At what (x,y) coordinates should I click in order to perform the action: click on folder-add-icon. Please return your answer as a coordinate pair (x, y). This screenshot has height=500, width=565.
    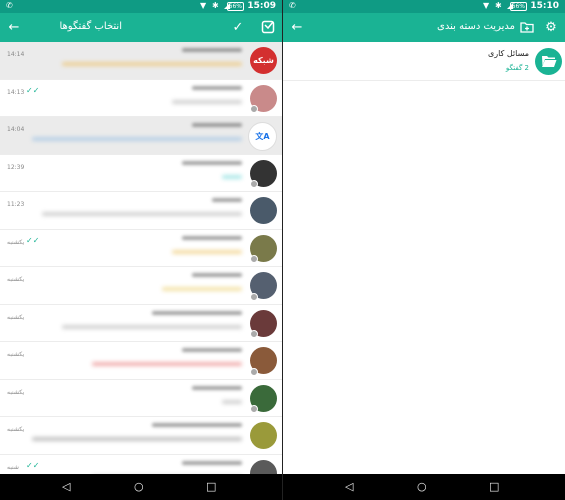
    Looking at the image, I should click on (527, 27).